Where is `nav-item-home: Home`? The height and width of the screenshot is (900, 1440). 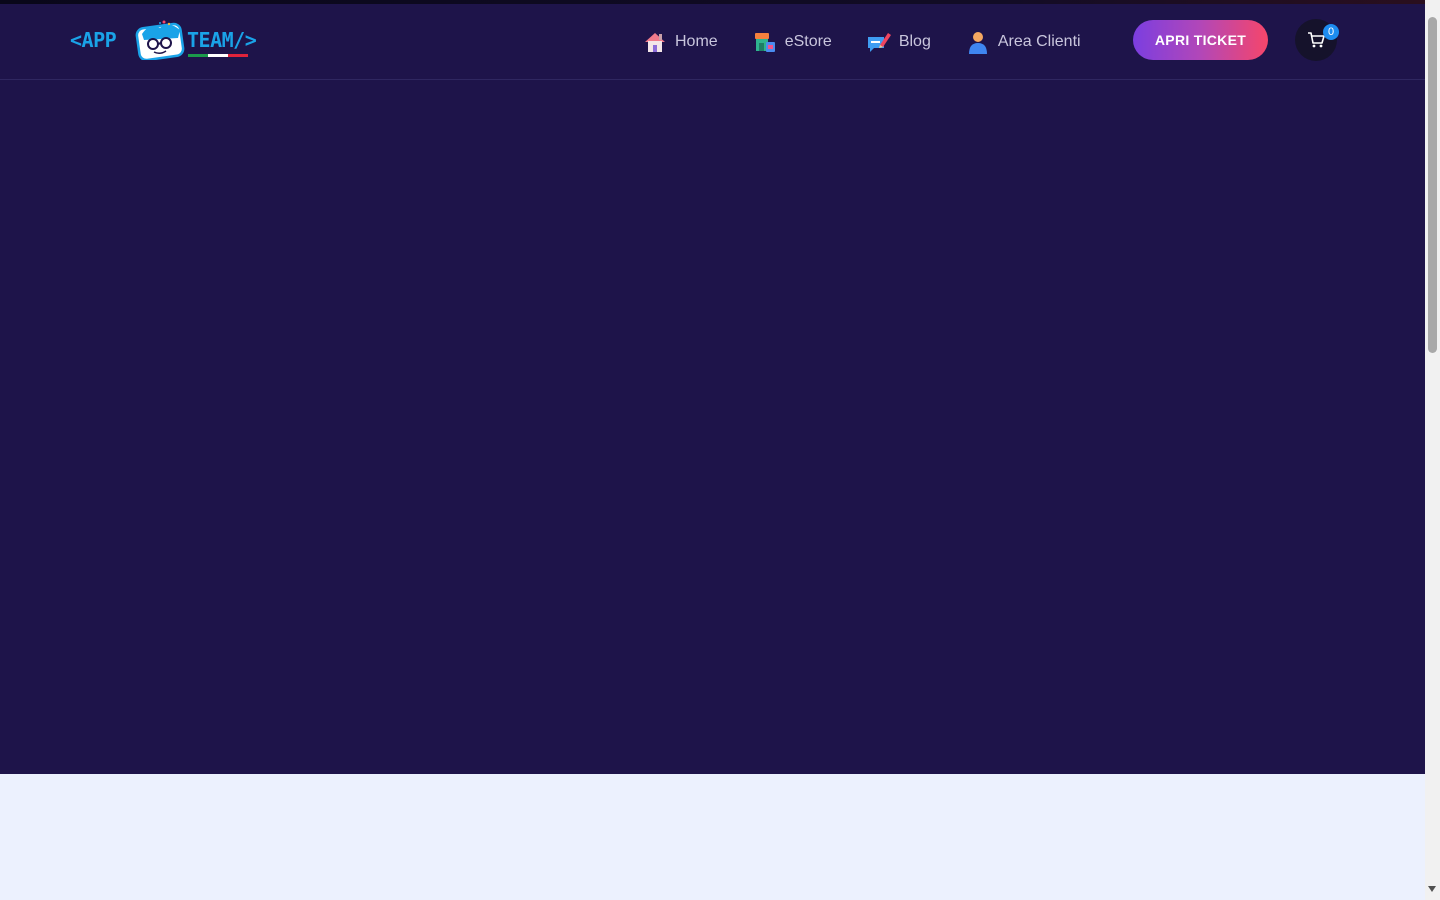 nav-item-home: Home is located at coordinates (680, 42).